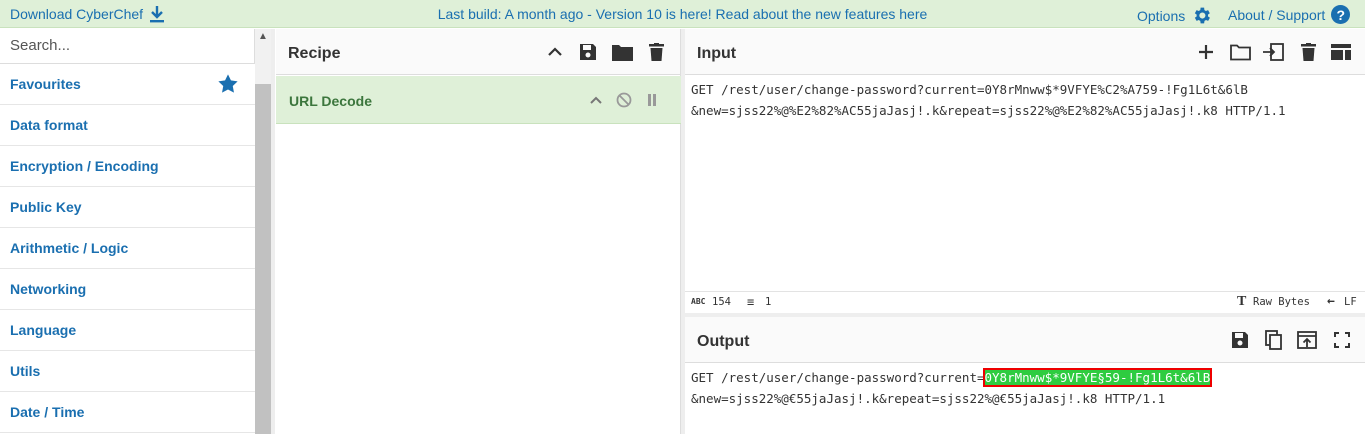  I want to click on star-icon, so click(228, 83).